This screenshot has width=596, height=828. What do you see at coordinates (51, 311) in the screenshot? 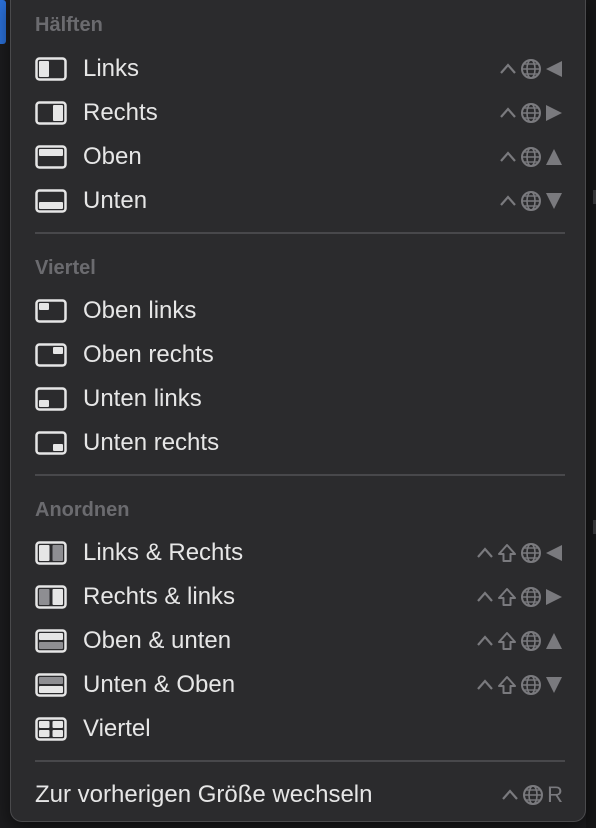
I see `quarter-top-left-icon` at bounding box center [51, 311].